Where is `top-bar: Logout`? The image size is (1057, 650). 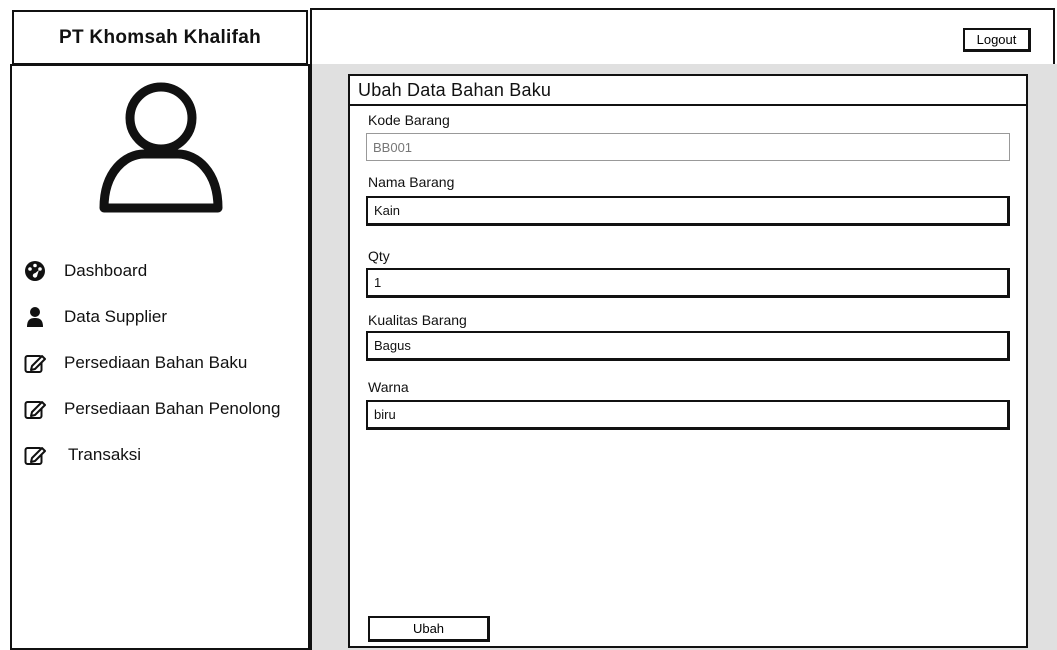 top-bar: Logout is located at coordinates (682, 37).